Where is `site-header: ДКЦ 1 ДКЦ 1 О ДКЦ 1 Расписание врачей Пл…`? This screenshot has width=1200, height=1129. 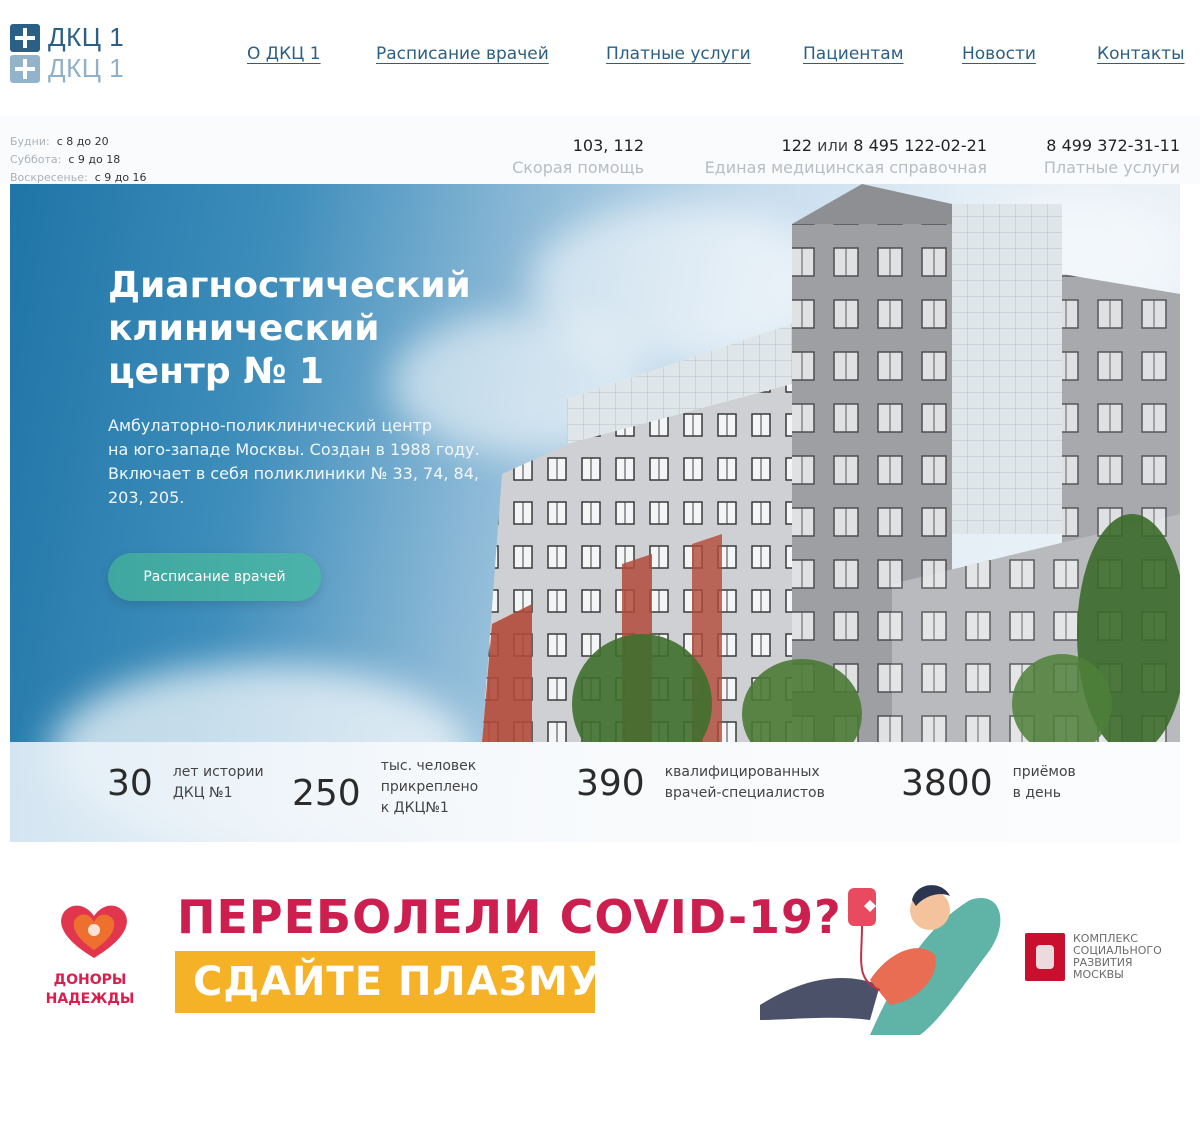
site-header: ДКЦ 1 ДКЦ 1 О ДКЦ 1 Расписание врачей Пл… is located at coordinates (600, 58).